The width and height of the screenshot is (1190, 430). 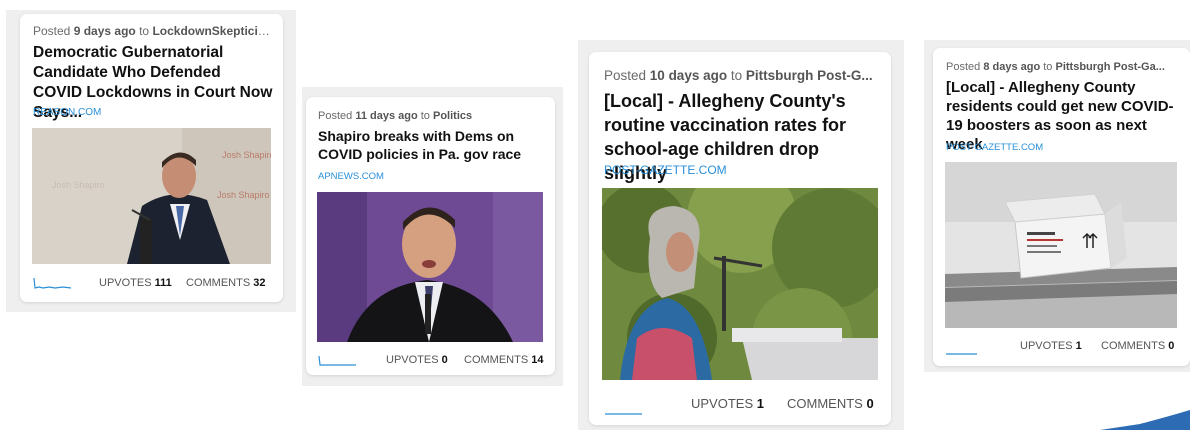 What do you see at coordinates (151, 196) in the screenshot?
I see `photo-man-at-podium-icon: Josh Shapiro Josh Shapiro Josh Shapiro` at bounding box center [151, 196].